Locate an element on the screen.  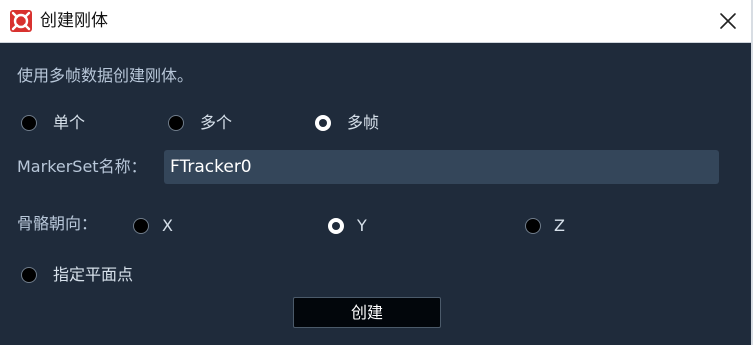
radio-multi-frame: 多帧 is located at coordinates (347, 123).